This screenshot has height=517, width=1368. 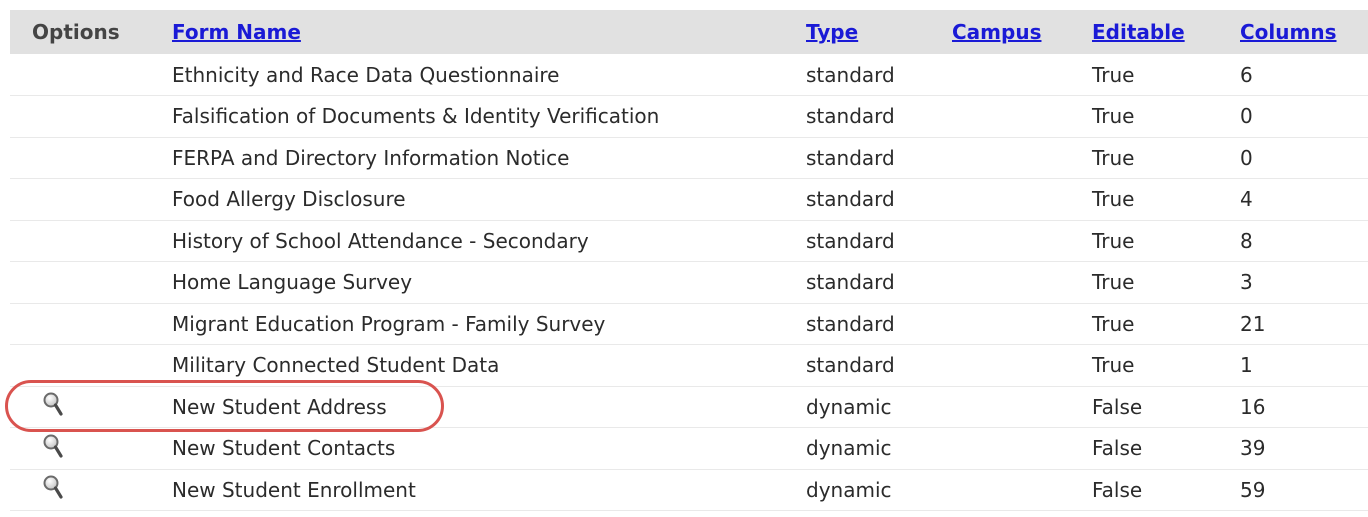 What do you see at coordinates (996, 32) in the screenshot?
I see `sort-campus-link: Campus` at bounding box center [996, 32].